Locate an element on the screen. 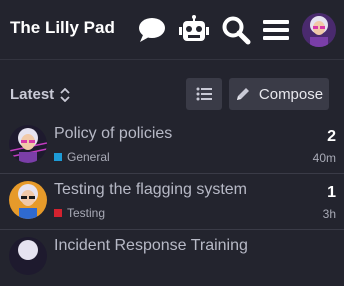 The image size is (344, 286). category-badge: Testing is located at coordinates (79, 213).